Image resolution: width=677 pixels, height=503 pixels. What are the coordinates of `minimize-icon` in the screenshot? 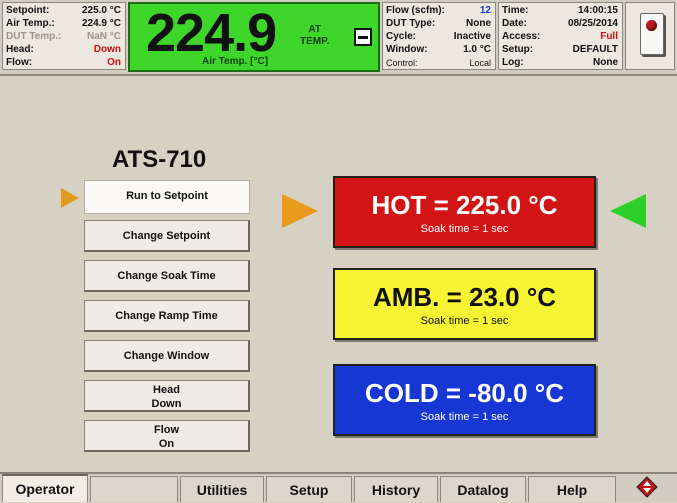 It's located at (363, 37).